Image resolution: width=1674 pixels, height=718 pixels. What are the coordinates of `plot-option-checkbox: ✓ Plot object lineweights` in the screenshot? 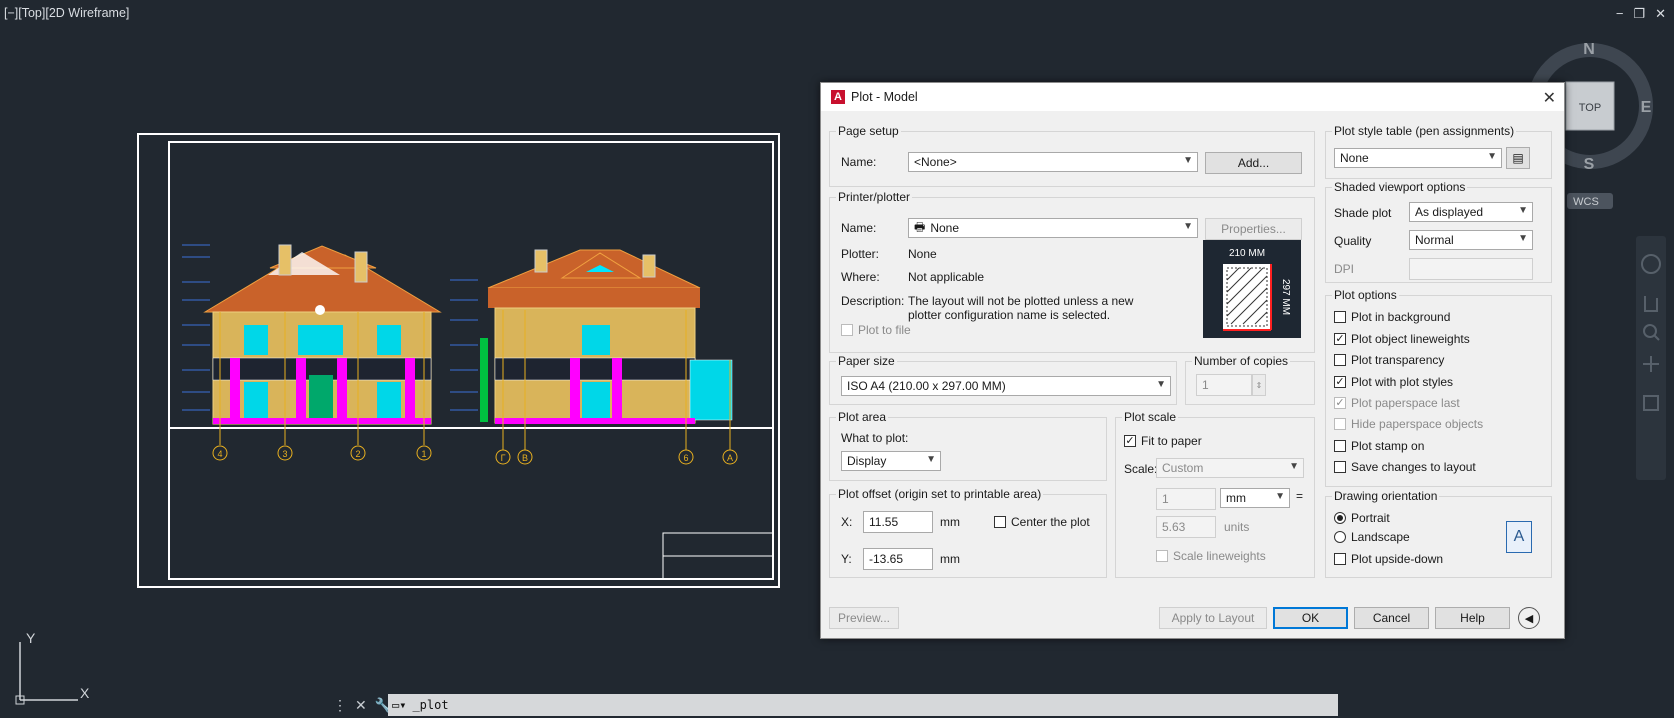 It's located at (1402, 339).